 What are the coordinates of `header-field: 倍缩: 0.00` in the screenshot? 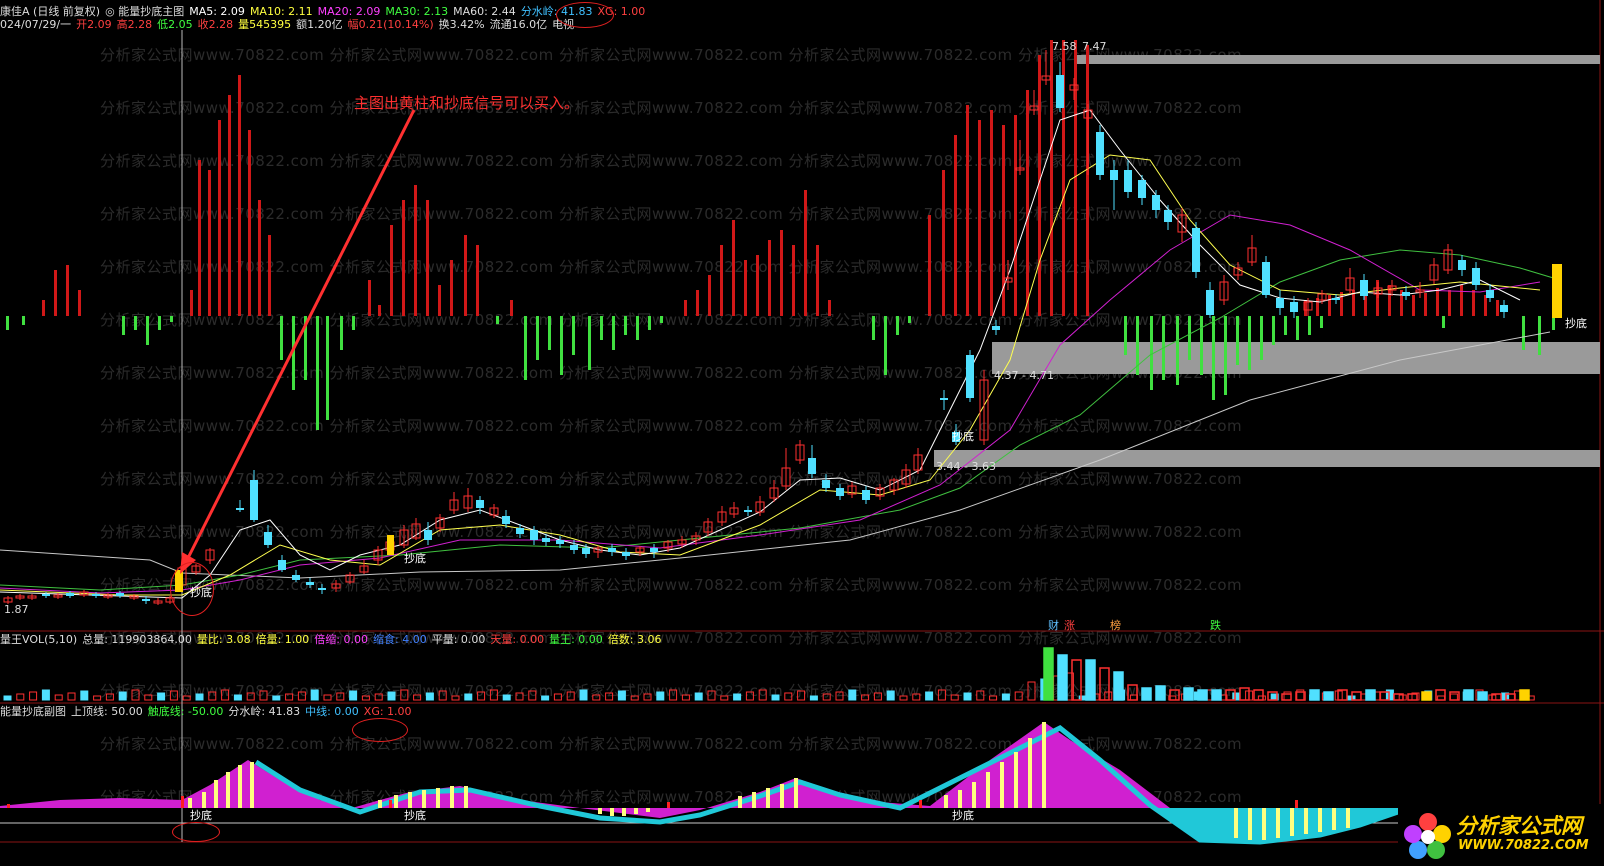 It's located at (341, 639).